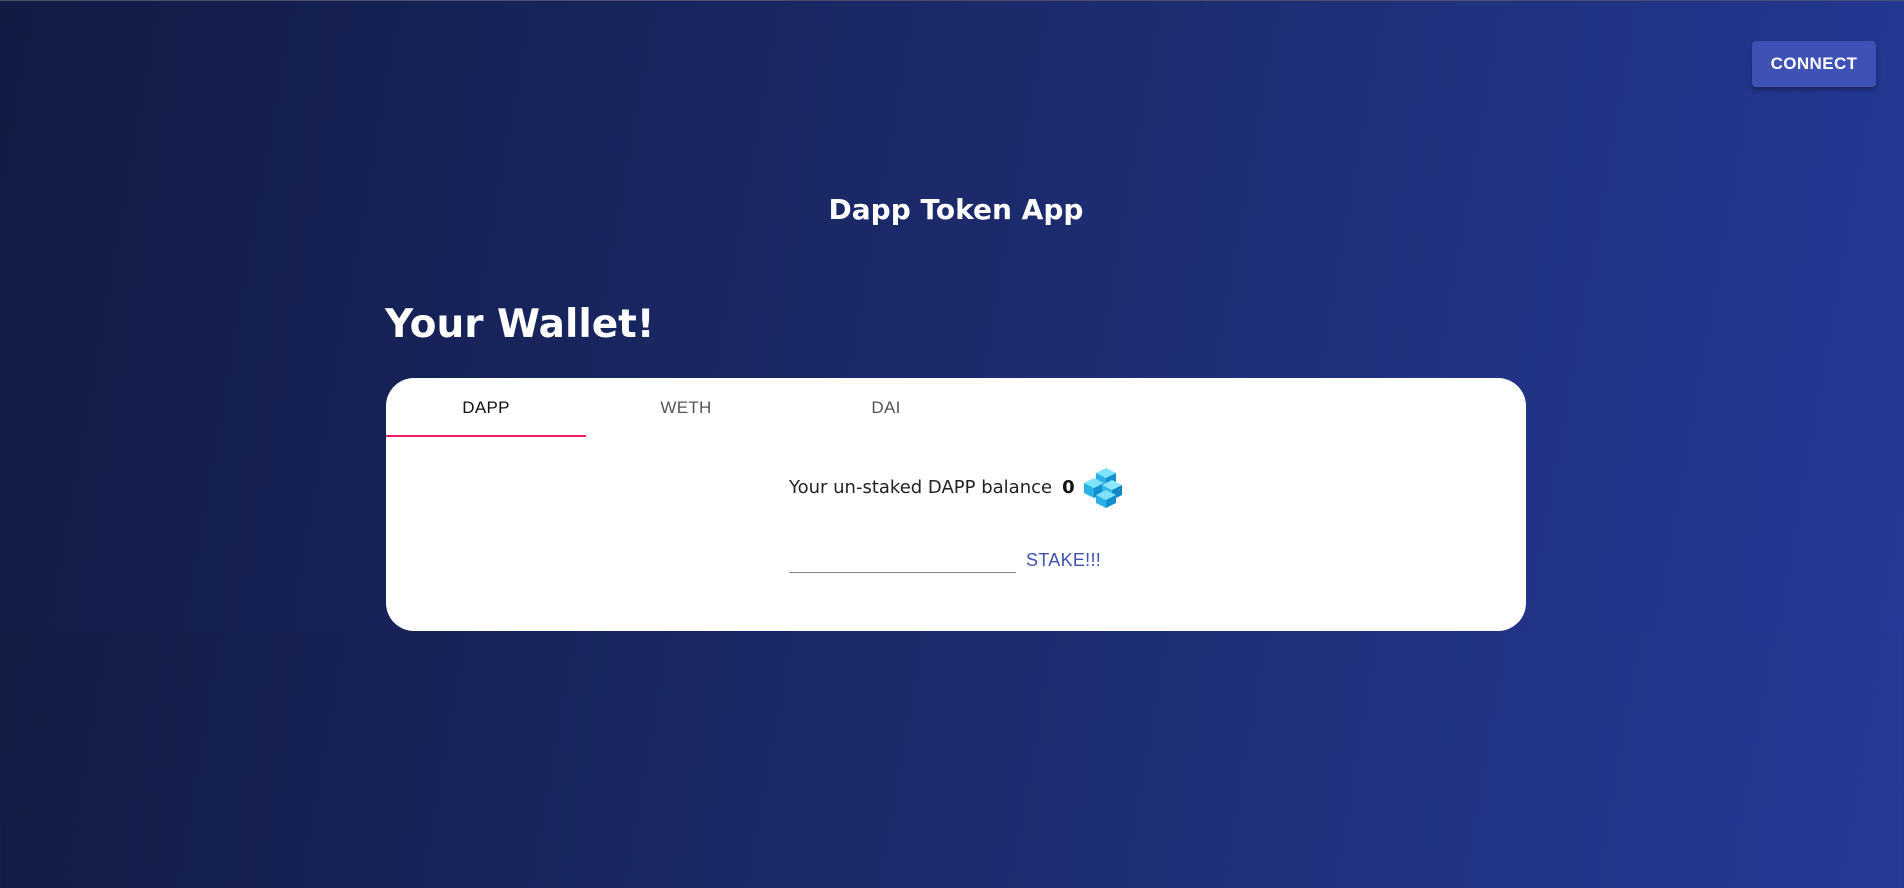  I want to click on stake-button: STAKE!!!, so click(1063, 560).